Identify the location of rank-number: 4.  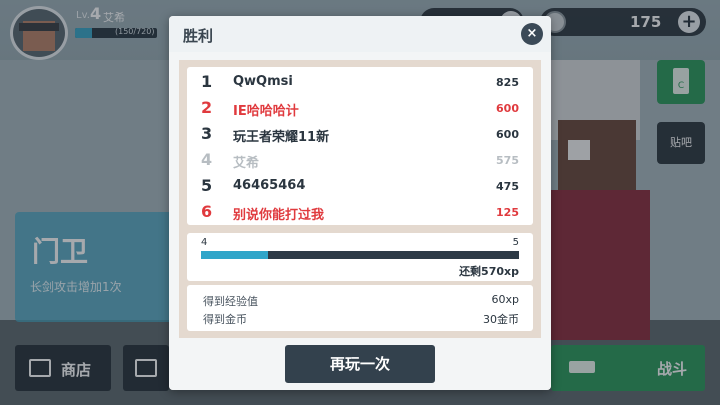
(207, 159).